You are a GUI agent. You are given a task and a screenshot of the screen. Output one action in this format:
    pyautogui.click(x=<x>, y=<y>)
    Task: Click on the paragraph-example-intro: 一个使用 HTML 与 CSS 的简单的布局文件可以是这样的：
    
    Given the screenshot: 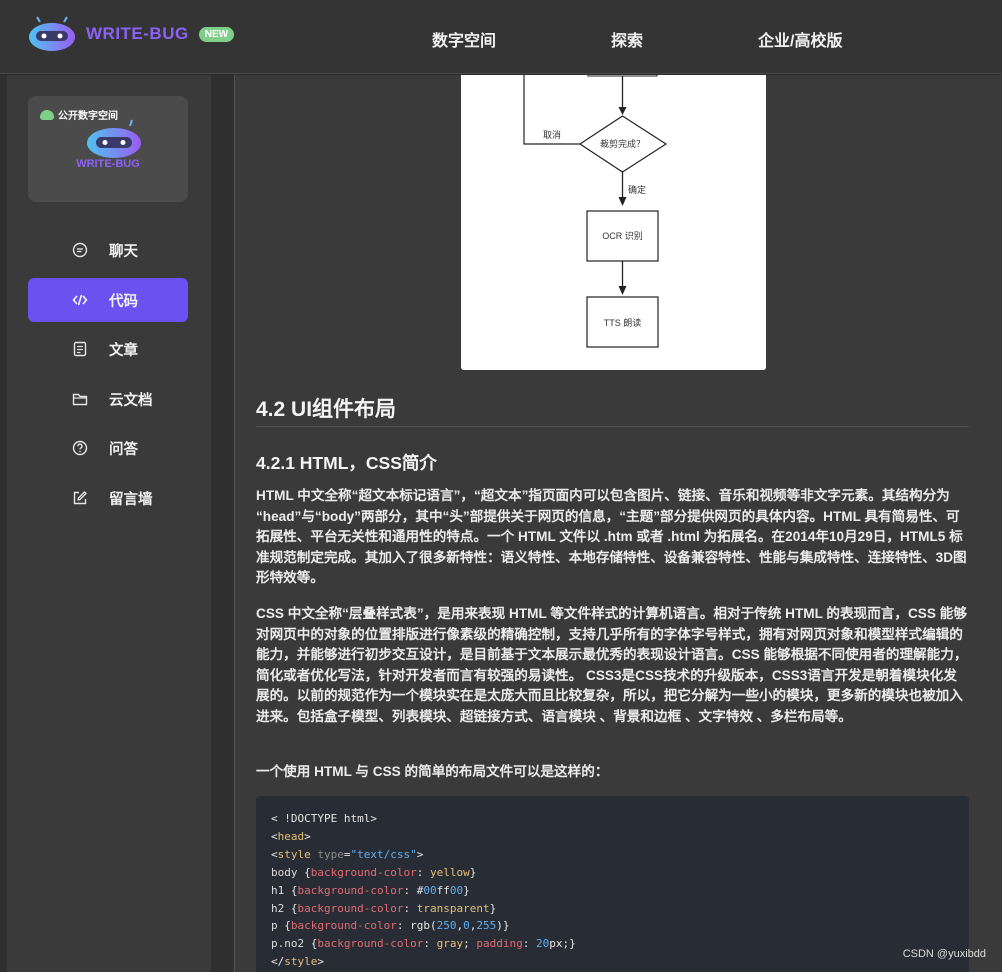 What is the action you would take?
    pyautogui.click(x=432, y=771)
    